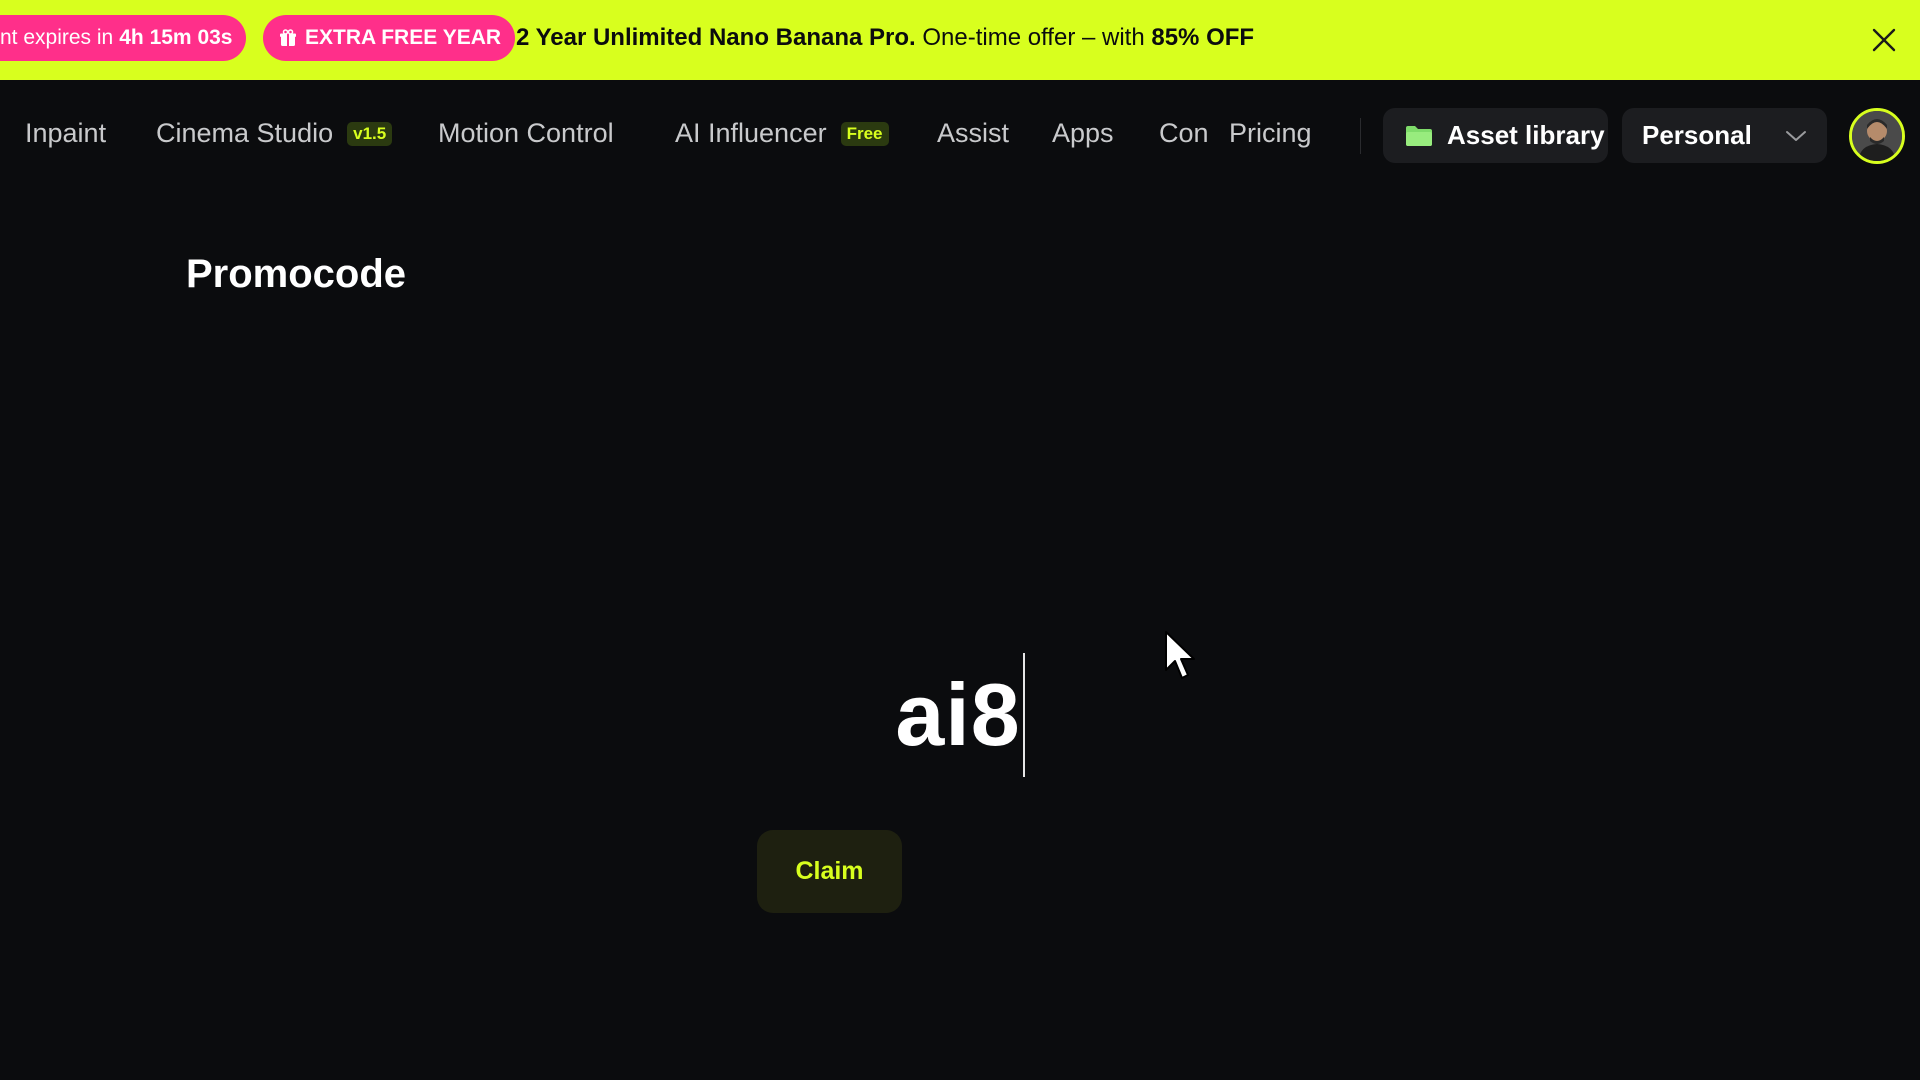  Describe the element at coordinates (958, 714) in the screenshot. I see `promocode-value: ai8` at that location.